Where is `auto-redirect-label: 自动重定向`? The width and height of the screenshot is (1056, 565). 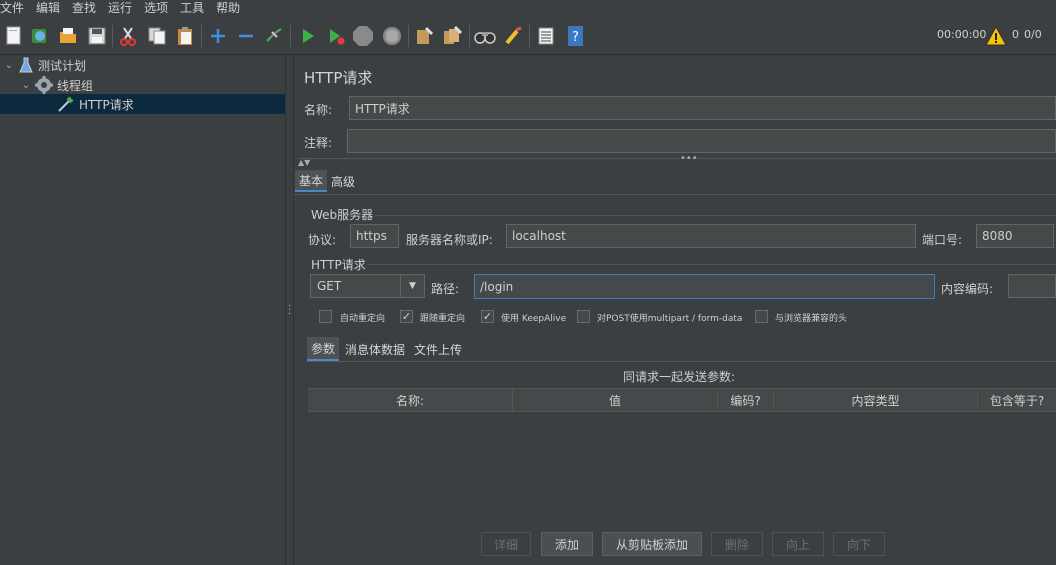 auto-redirect-label: 自动重定向 is located at coordinates (363, 319).